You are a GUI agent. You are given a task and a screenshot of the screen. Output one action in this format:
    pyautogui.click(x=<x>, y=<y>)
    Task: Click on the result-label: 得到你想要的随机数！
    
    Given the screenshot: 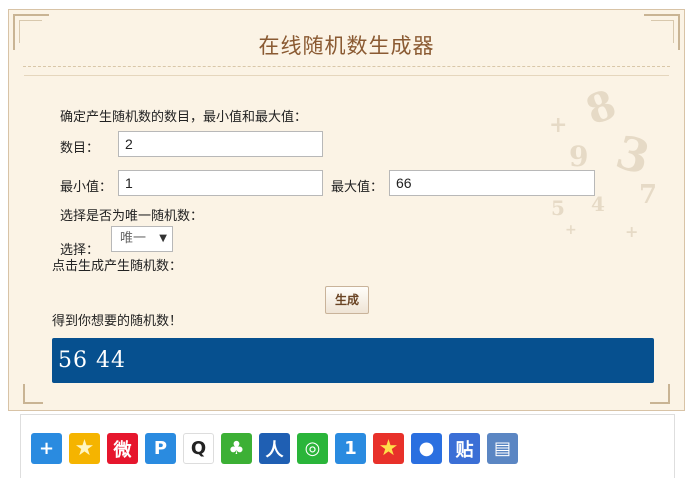 What is the action you would take?
    pyautogui.click(x=117, y=321)
    